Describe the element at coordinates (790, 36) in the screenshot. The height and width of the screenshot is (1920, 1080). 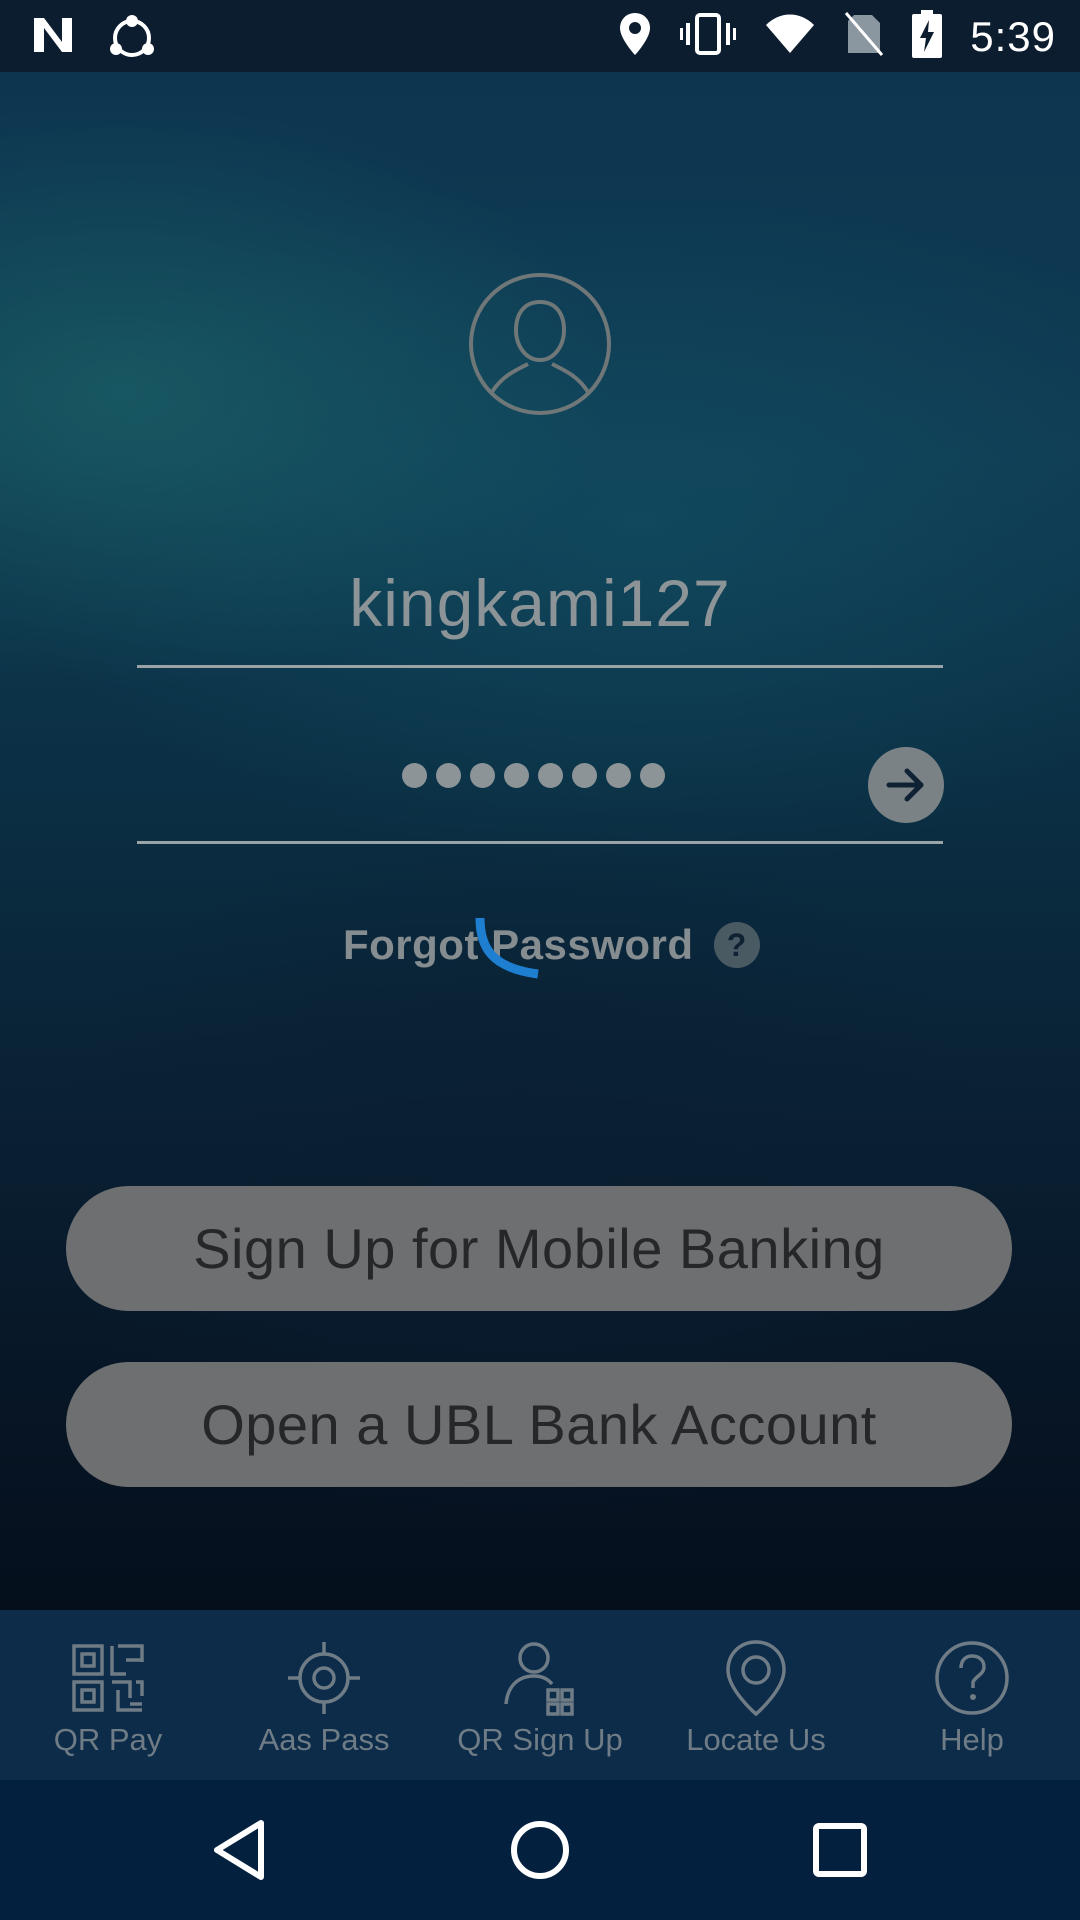
I see `wifi-icon` at that location.